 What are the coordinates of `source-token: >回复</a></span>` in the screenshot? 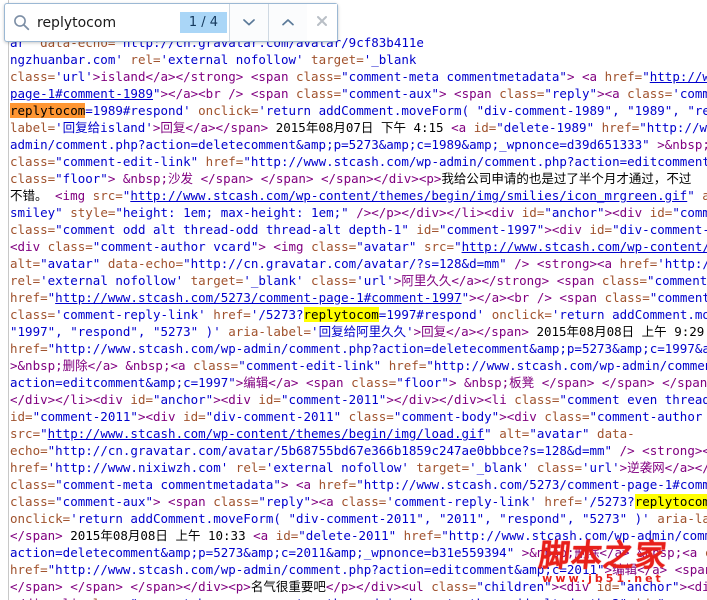 It's located at (210, 127).